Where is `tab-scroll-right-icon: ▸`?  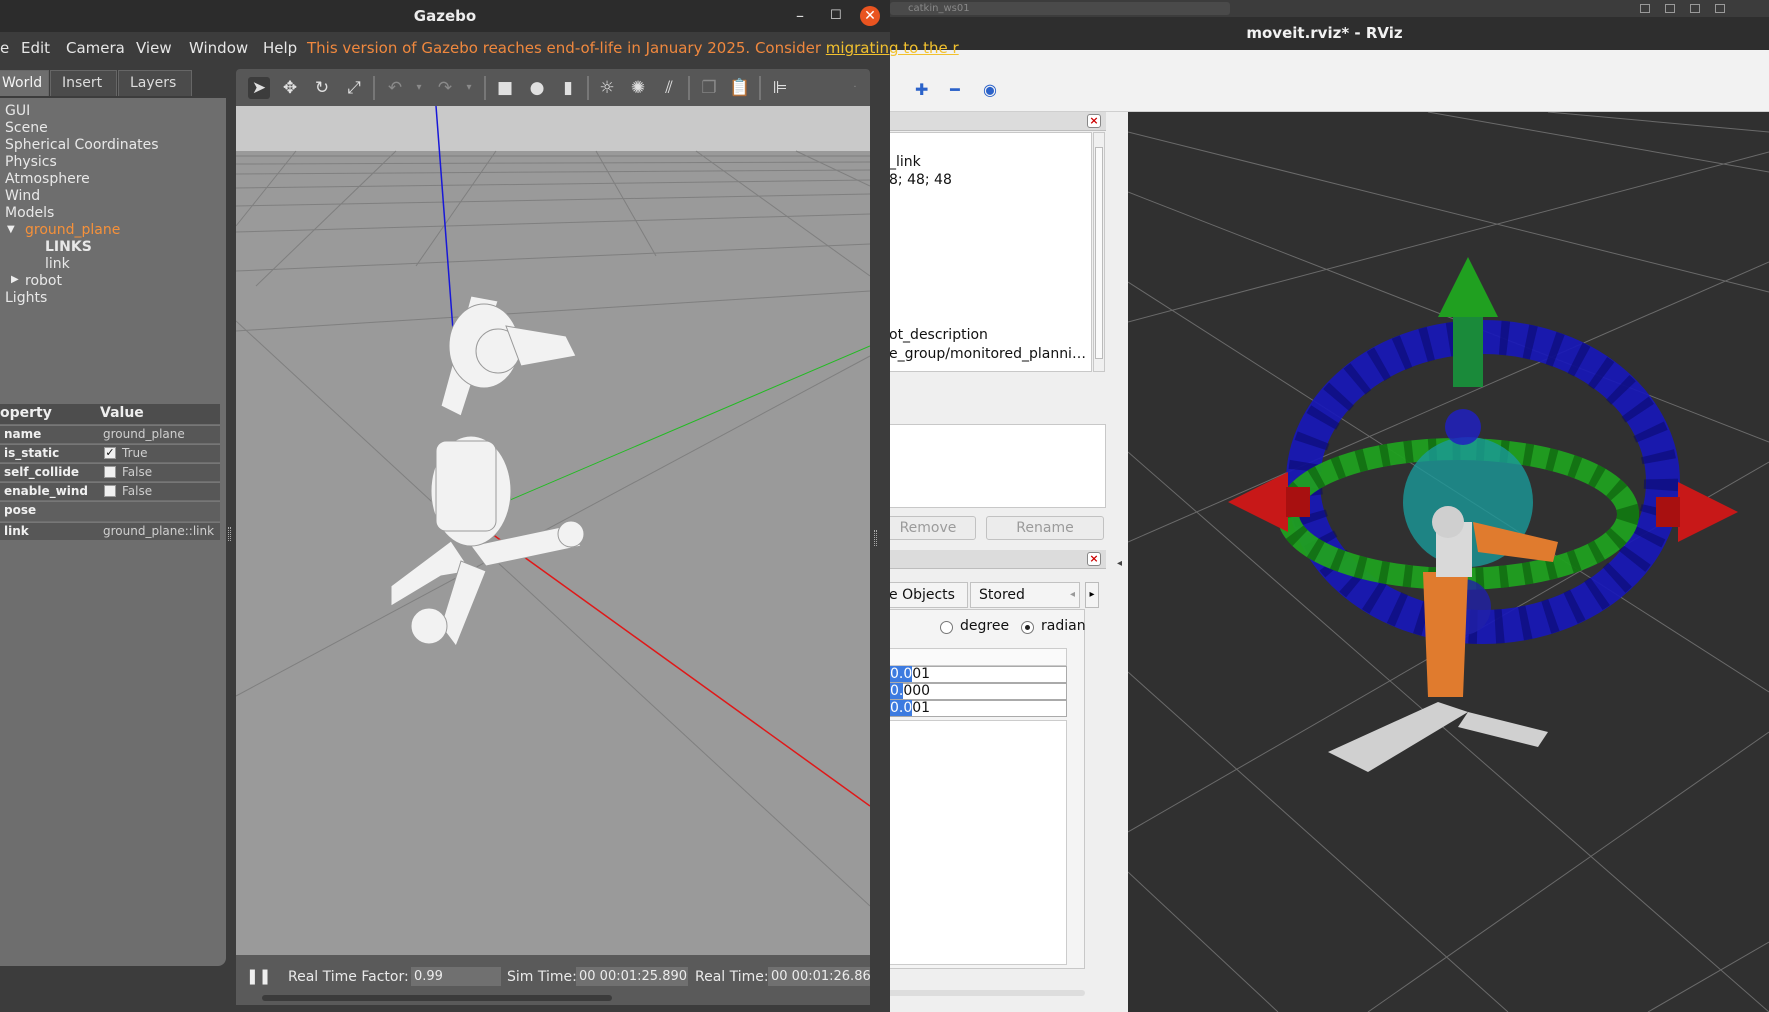
tab-scroll-right-icon: ▸ is located at coordinates (1092, 595).